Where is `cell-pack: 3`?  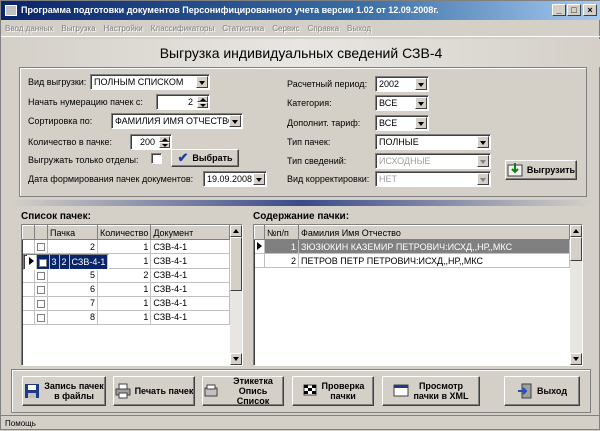
cell-pack: 3 is located at coordinates (54, 262).